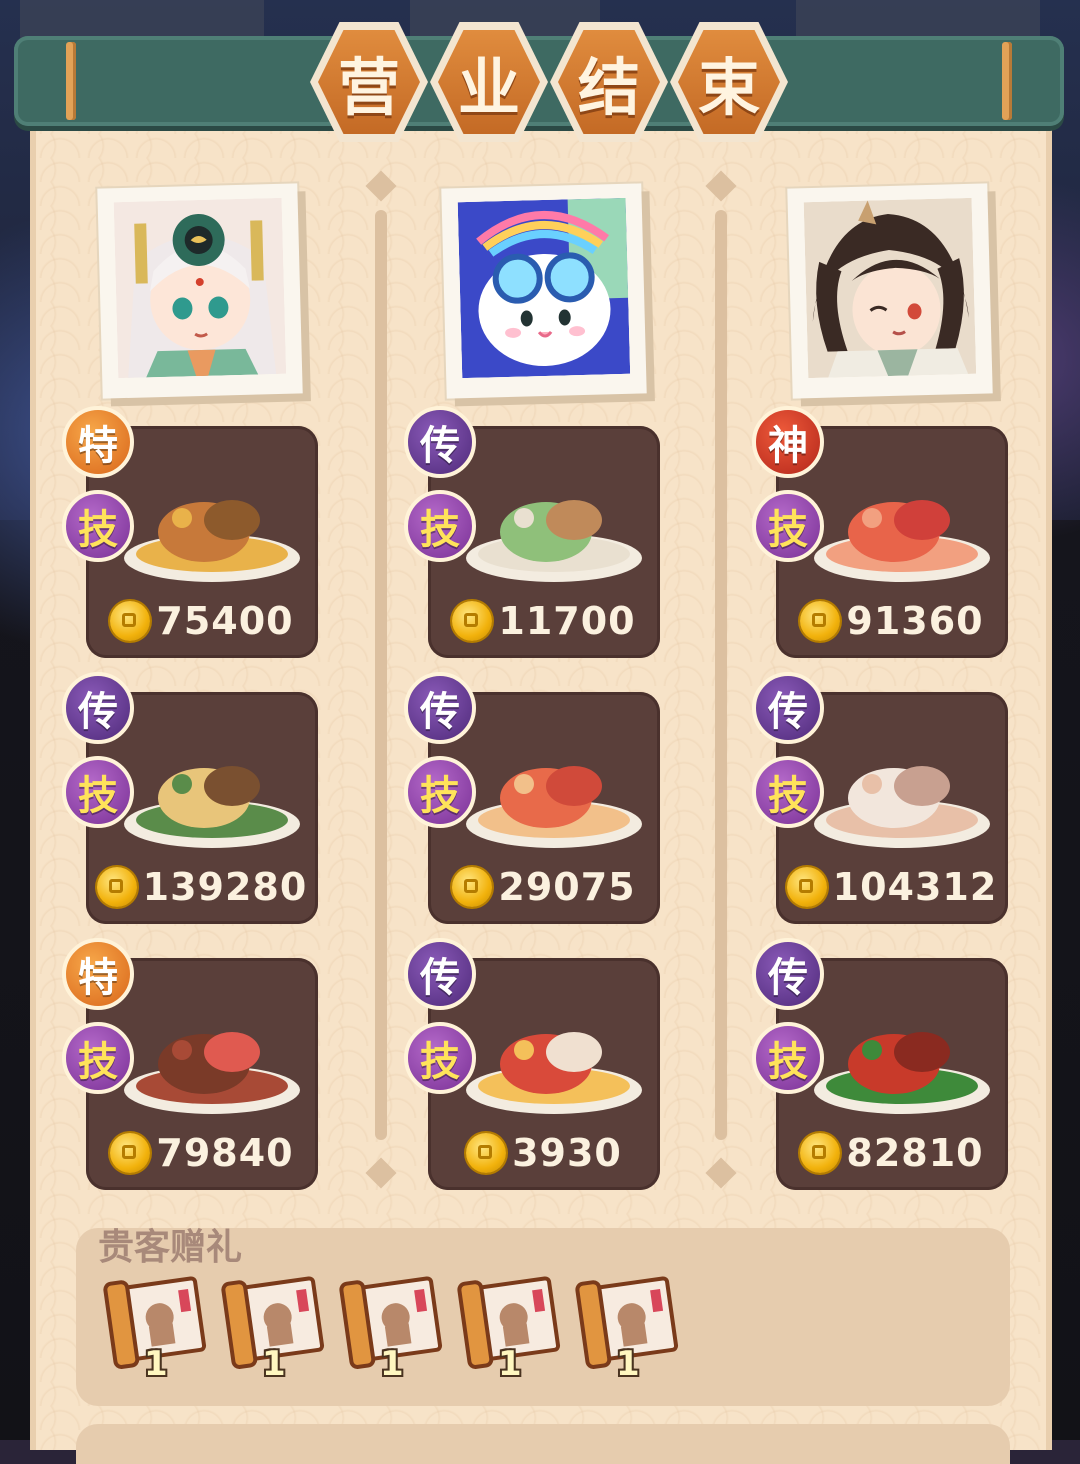  Describe the element at coordinates (567, 887) in the screenshot. I see `dish-price: 29075` at that location.